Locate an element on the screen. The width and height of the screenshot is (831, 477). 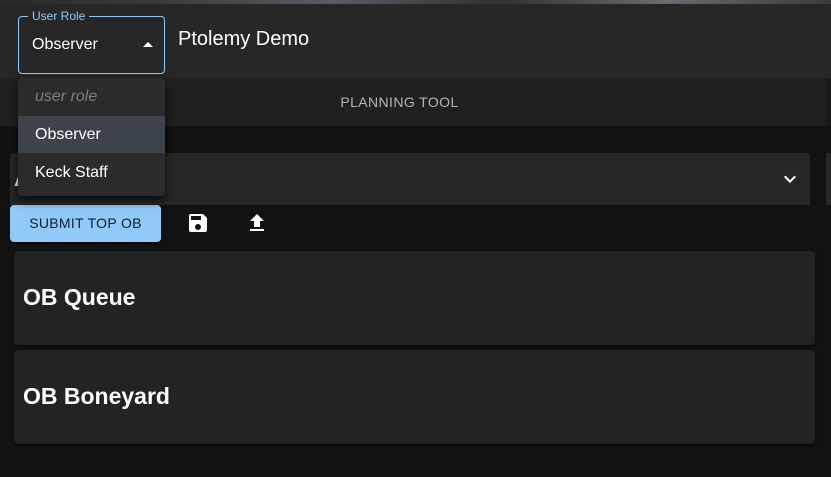
user-role-legend: User Role is located at coordinates (59, 16).